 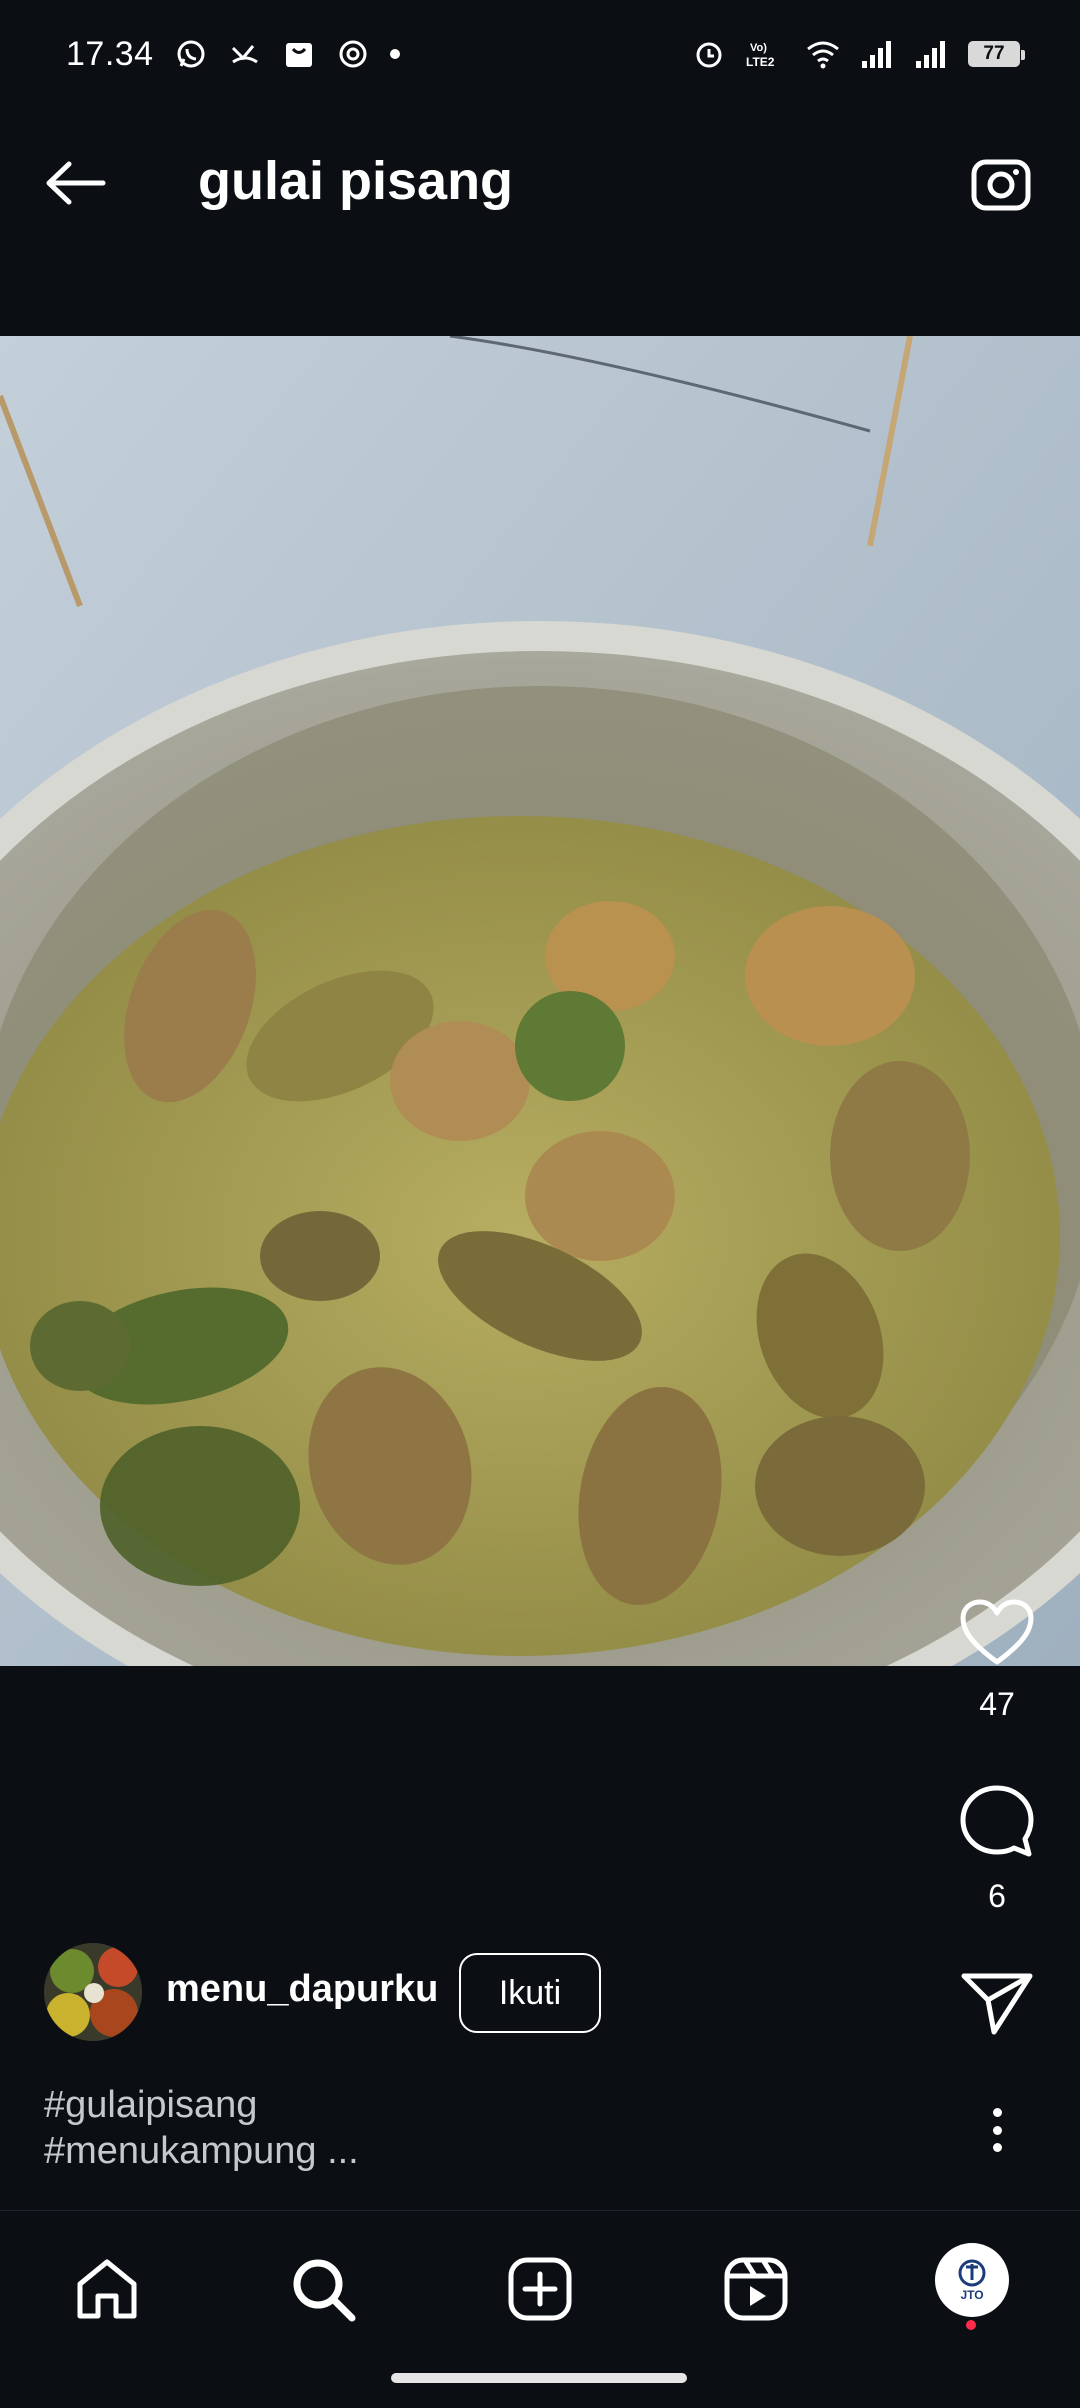 I want to click on search-icon, so click(x=324, y=2290).